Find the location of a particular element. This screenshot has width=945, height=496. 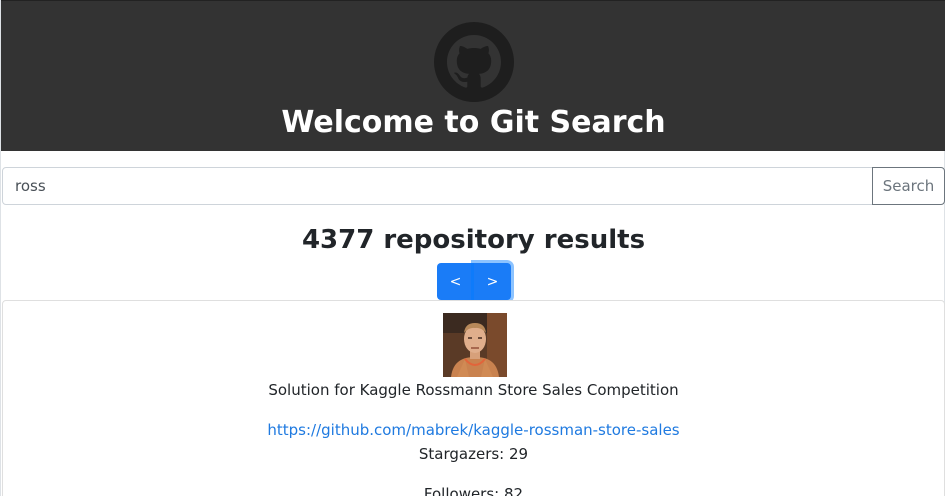

search-button: Search is located at coordinates (908, 186).